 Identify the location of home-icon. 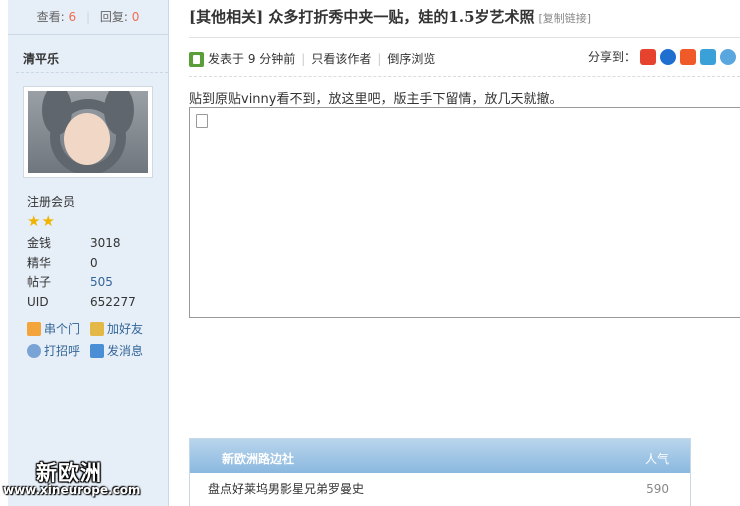
(34, 329).